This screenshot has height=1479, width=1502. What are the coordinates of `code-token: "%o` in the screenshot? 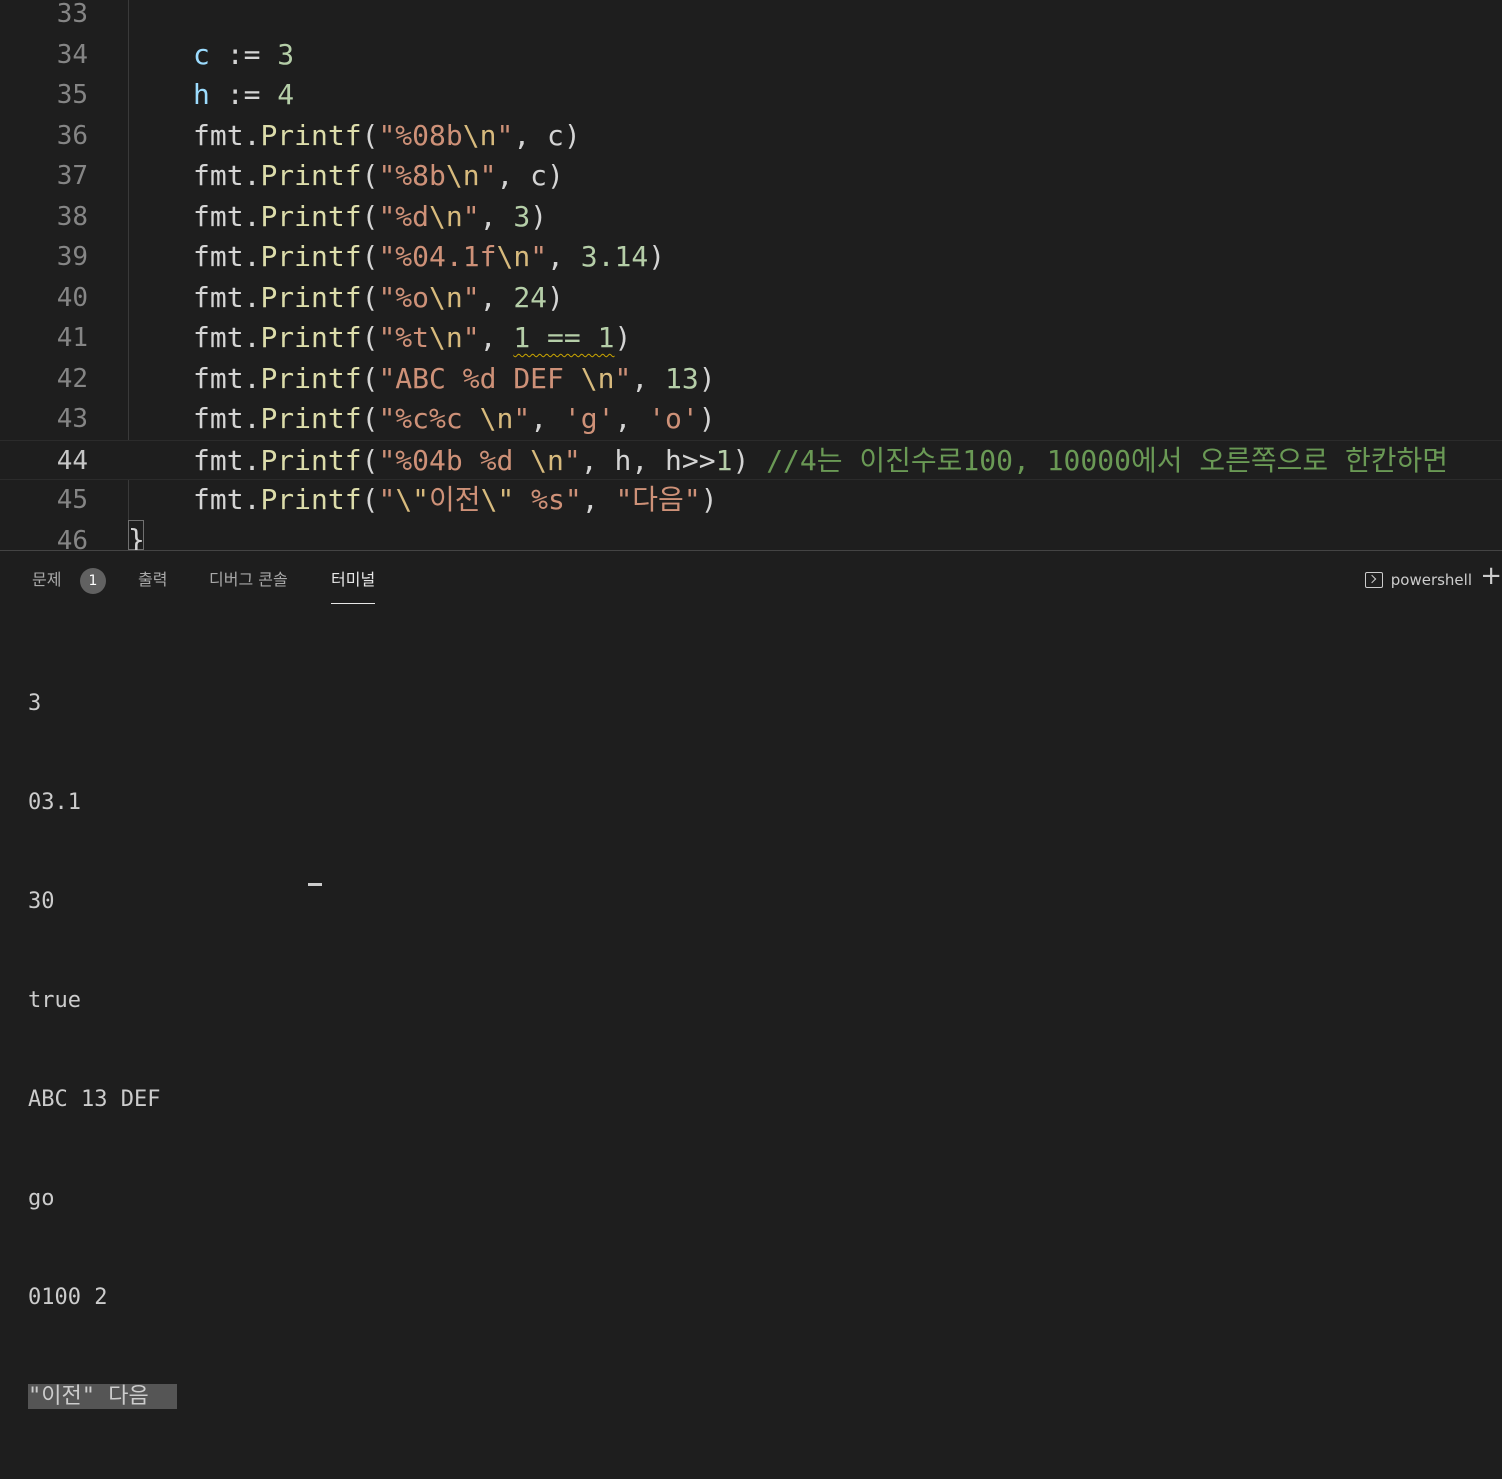 It's located at (404, 297).